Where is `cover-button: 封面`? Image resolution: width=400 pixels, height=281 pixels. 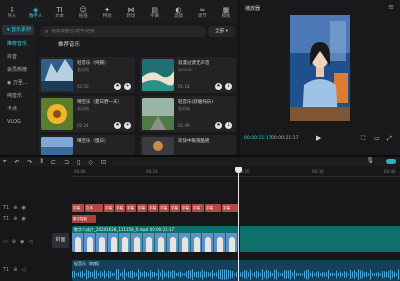 cover-button: 封面 is located at coordinates (60, 240).